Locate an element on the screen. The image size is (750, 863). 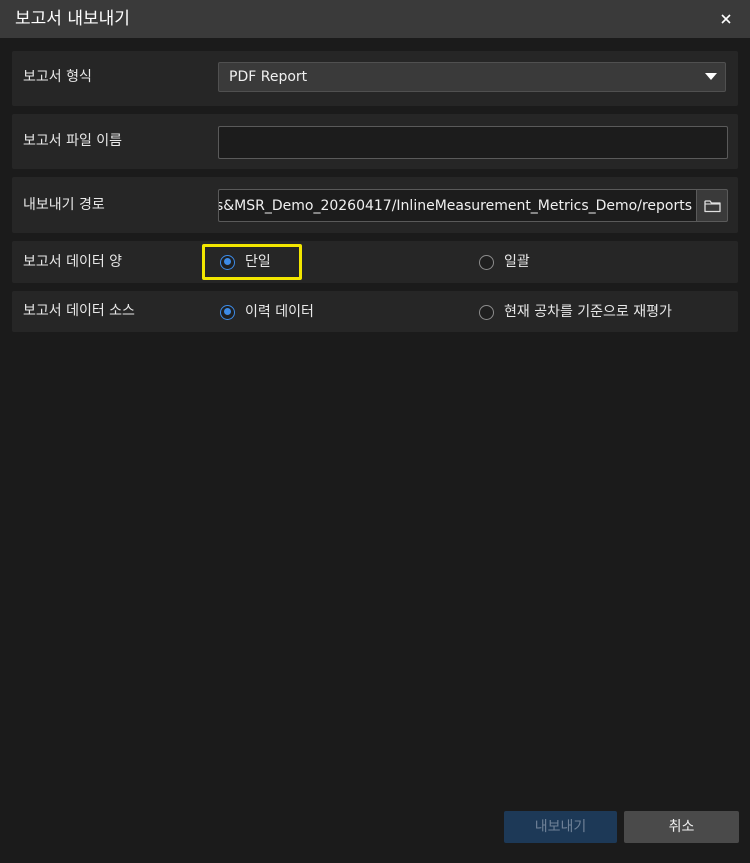
radio-reevaluate-label: 현재 공차를 기준으로 재평가 is located at coordinates (588, 312).